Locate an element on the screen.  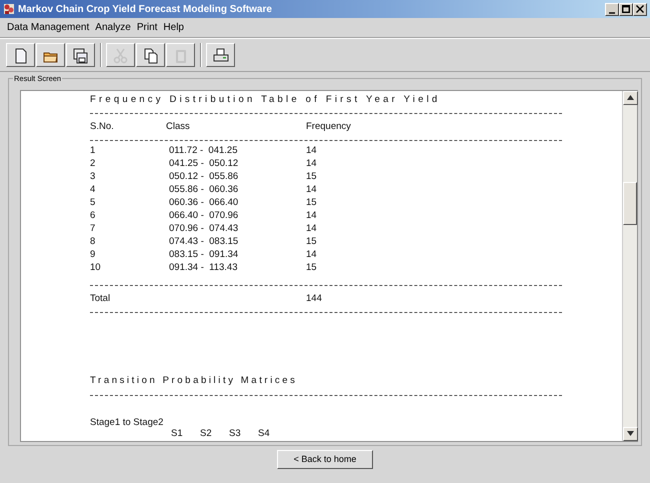
matrix-header: S3 is located at coordinates (235, 433).